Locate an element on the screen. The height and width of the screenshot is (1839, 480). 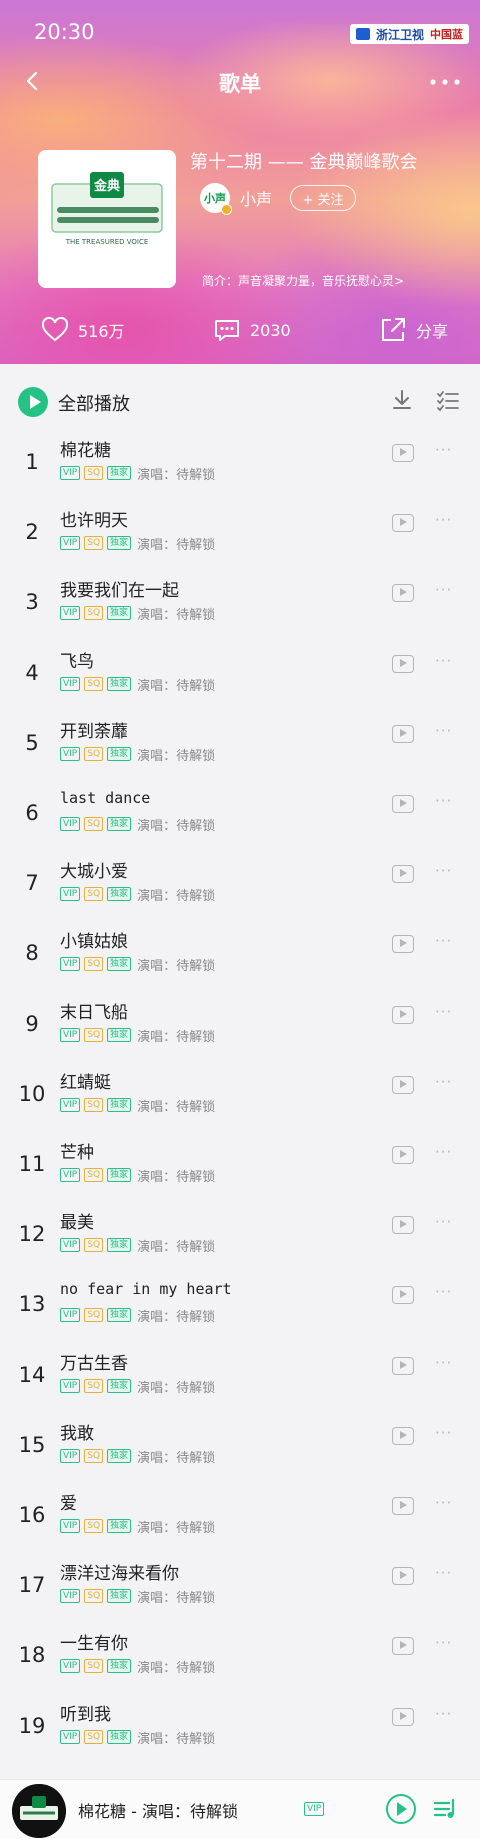
player-cover is located at coordinates (39, 1811).